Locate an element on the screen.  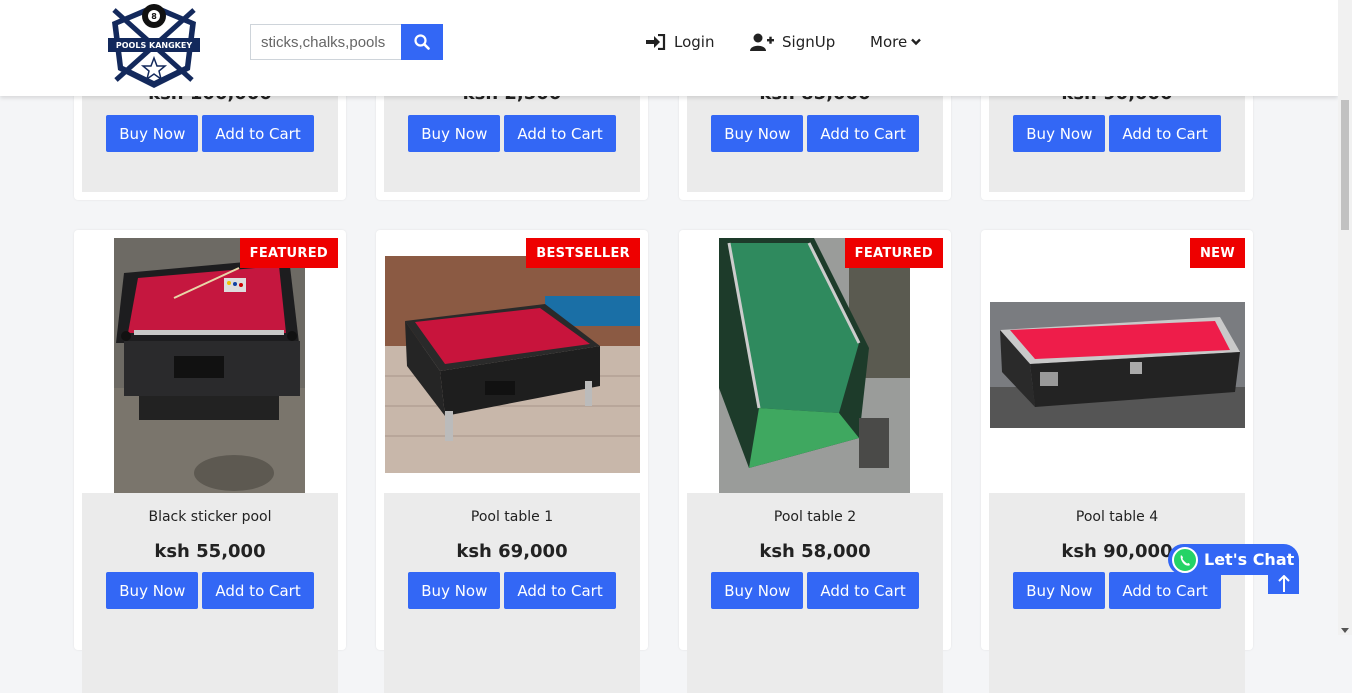
whatsapp-chat-button: Let's Chat is located at coordinates (1233, 559).